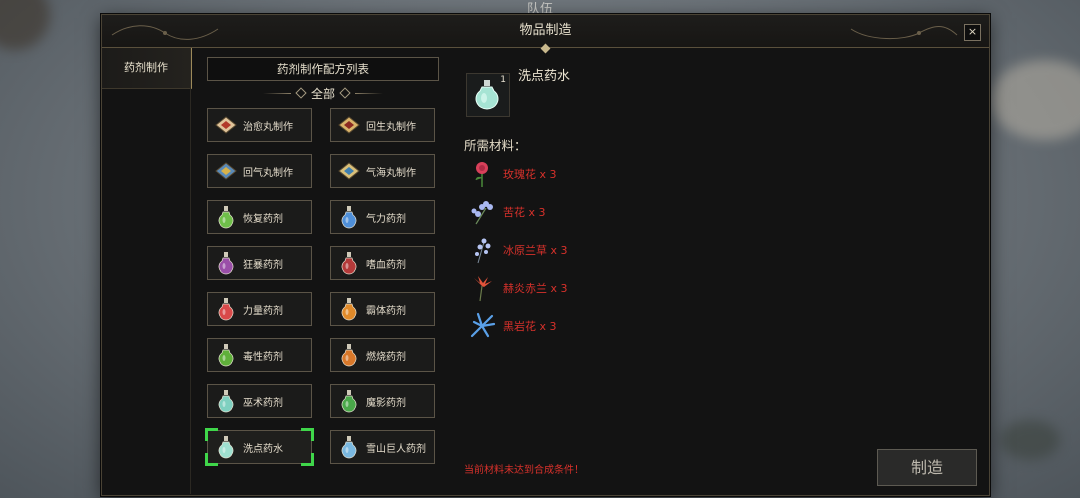 This screenshot has width=1080, height=498. What do you see at coordinates (263, 449) in the screenshot?
I see `recipe-item-label: 洗点药水` at bounding box center [263, 449].